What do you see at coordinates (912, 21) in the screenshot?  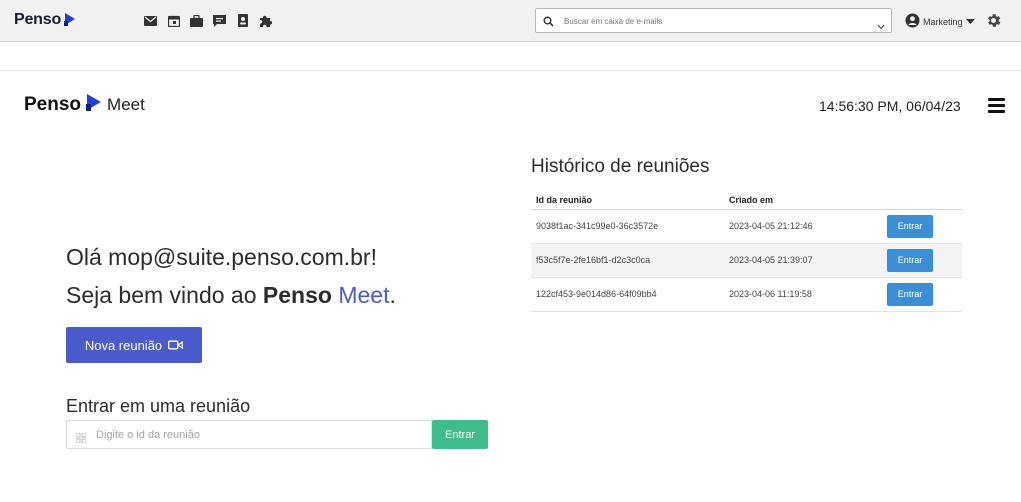 I see `user-avatar-icon` at bounding box center [912, 21].